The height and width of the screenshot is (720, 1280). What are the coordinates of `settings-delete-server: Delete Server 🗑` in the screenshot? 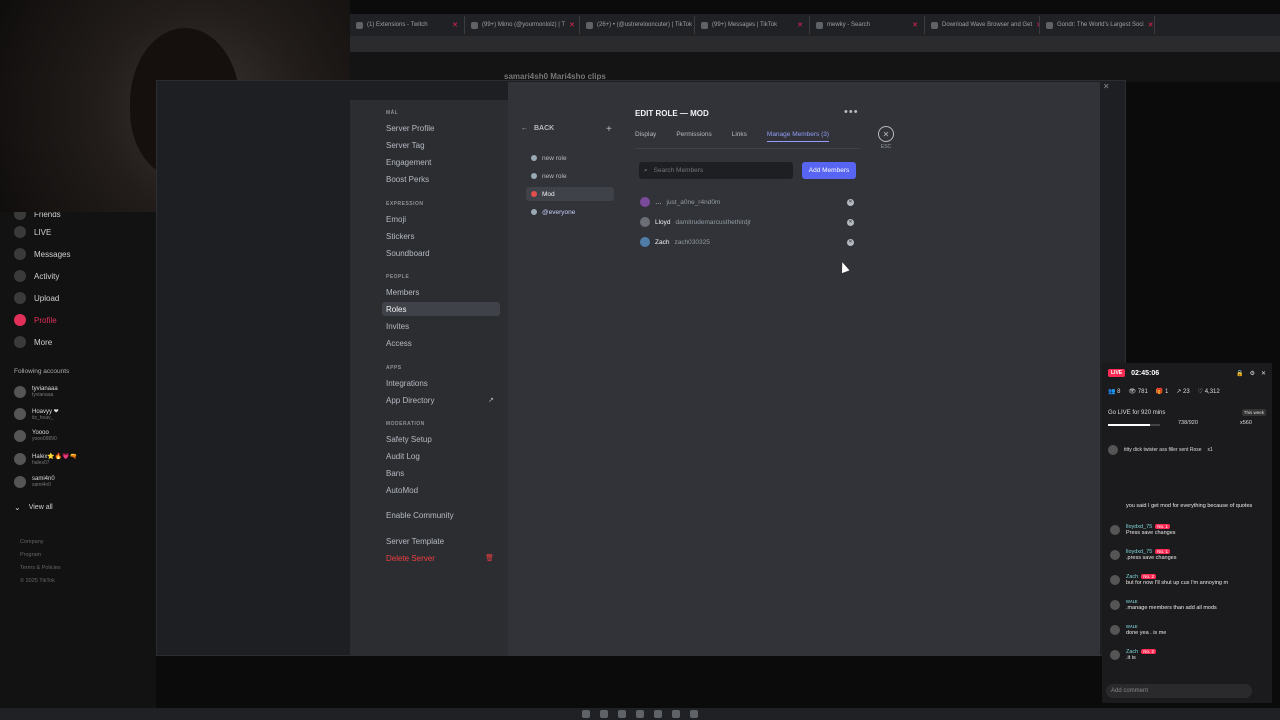 It's located at (441, 558).